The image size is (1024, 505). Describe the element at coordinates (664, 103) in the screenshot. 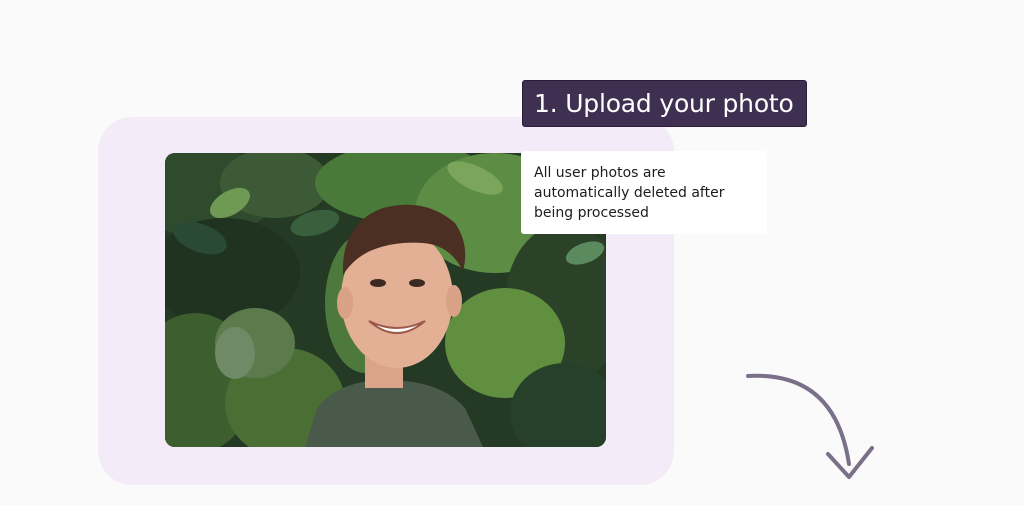

I see `step-title: 1. Upload your photo` at that location.